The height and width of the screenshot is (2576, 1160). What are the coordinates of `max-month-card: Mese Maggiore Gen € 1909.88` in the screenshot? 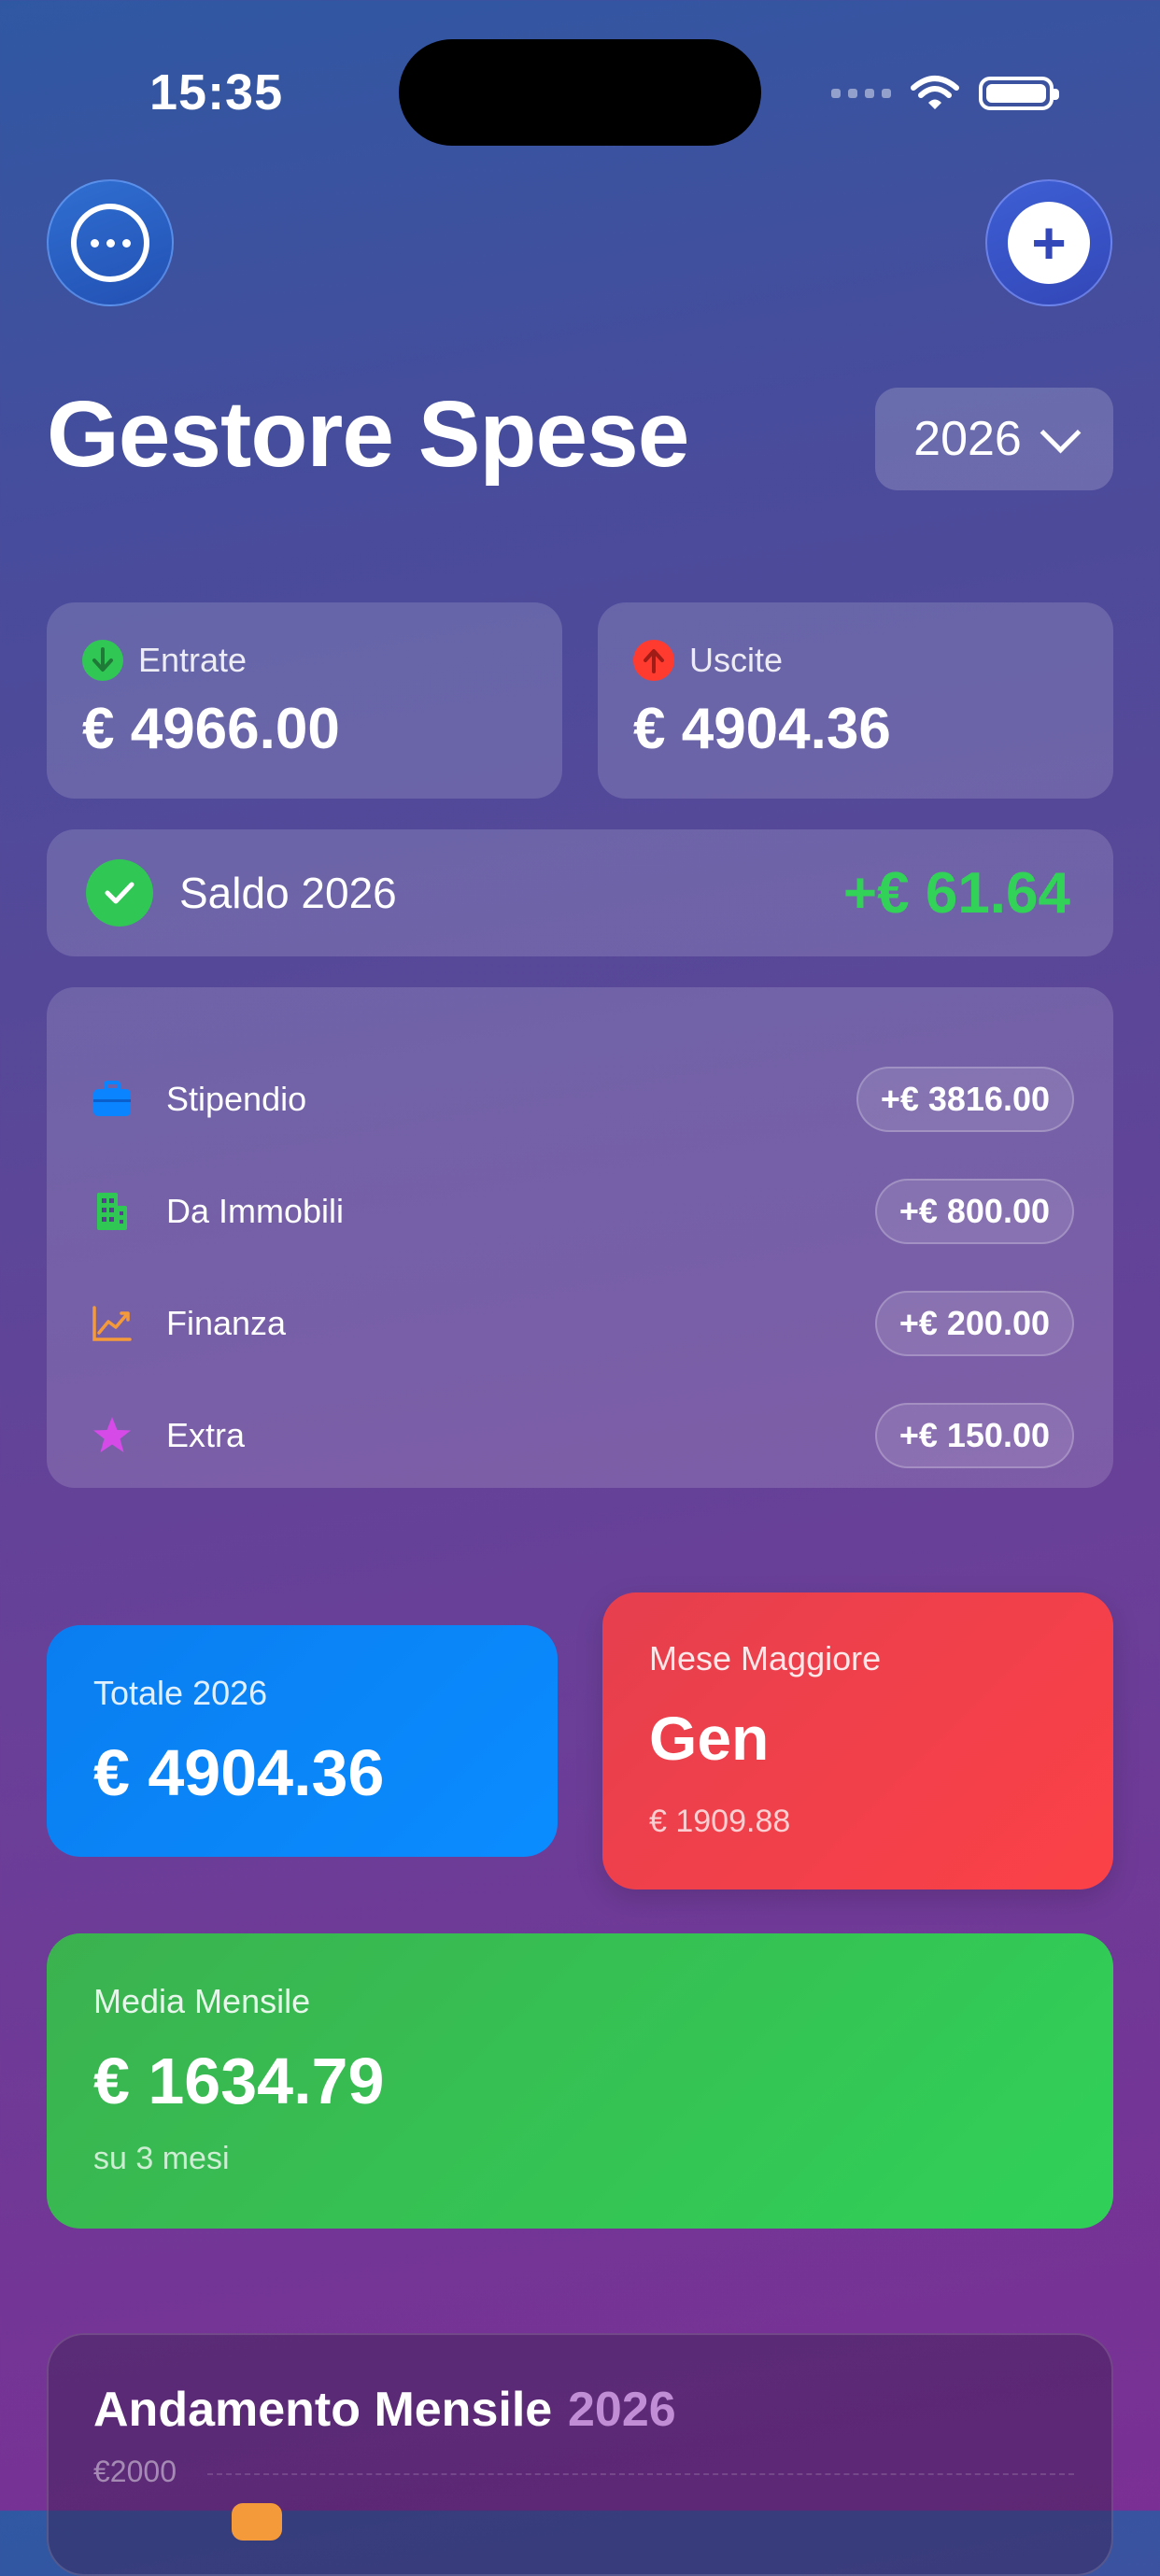 It's located at (858, 1741).